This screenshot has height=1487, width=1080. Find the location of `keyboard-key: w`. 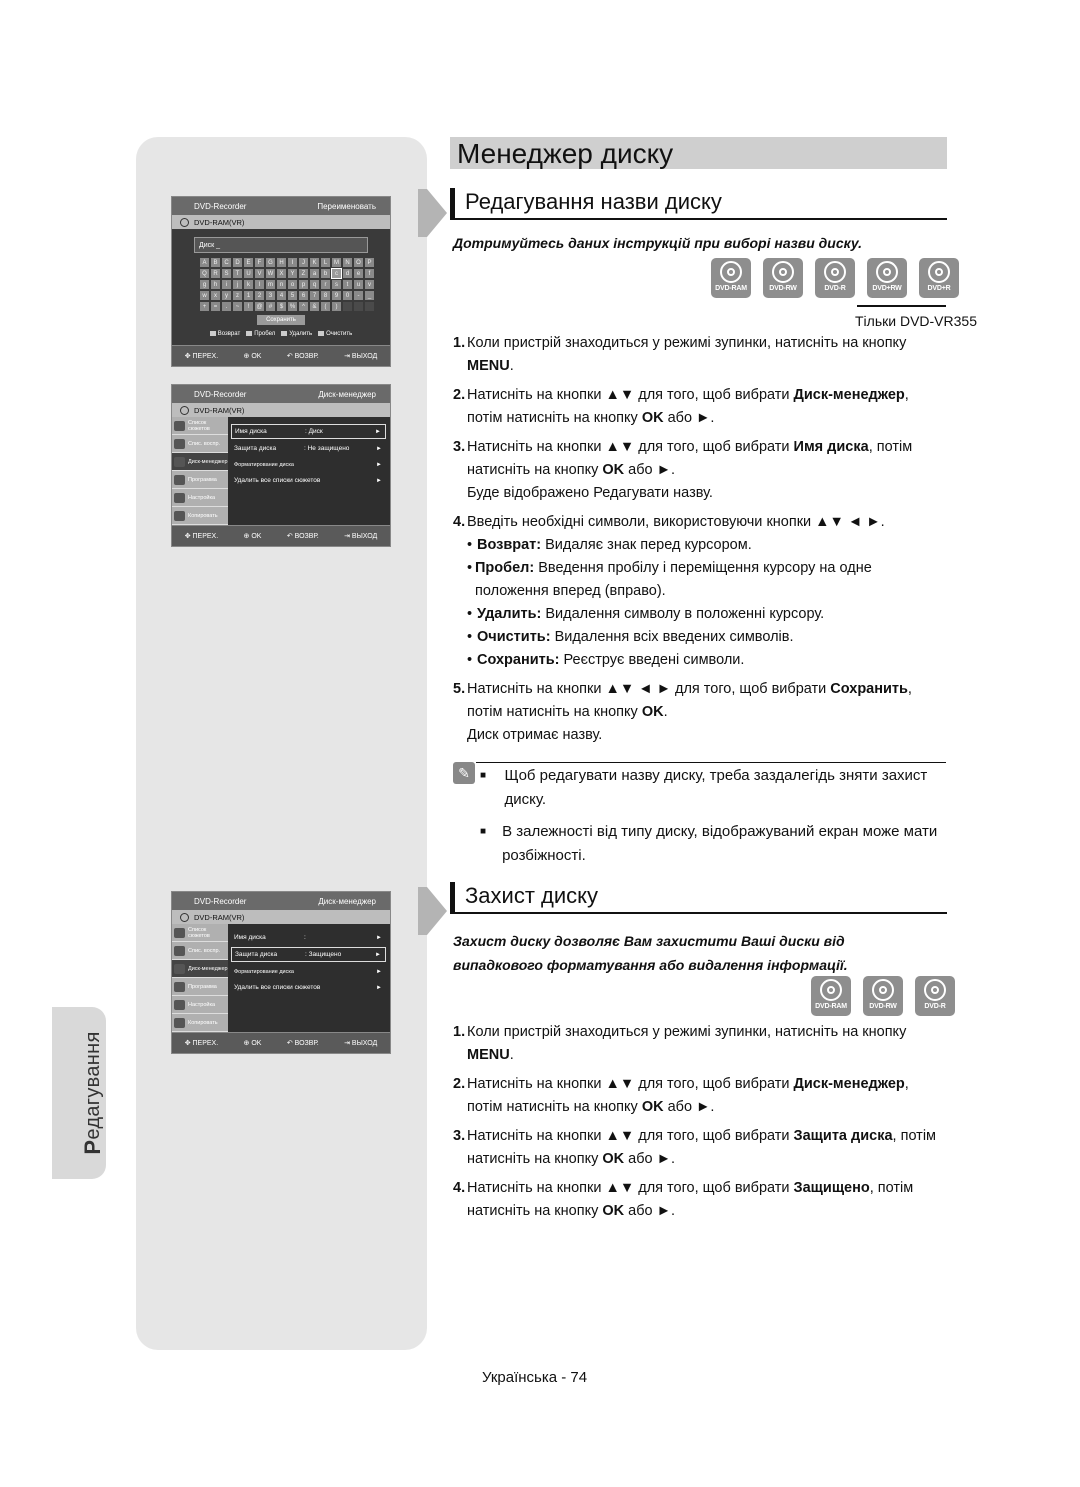

keyboard-key: w is located at coordinates (204, 295).